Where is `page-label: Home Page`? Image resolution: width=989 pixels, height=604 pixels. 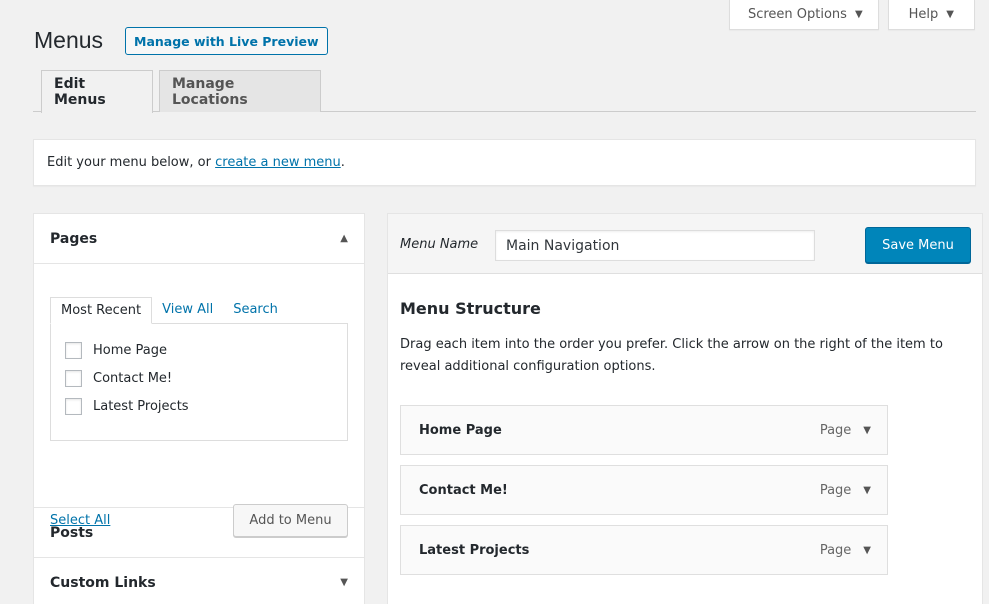 page-label: Home Page is located at coordinates (130, 350).